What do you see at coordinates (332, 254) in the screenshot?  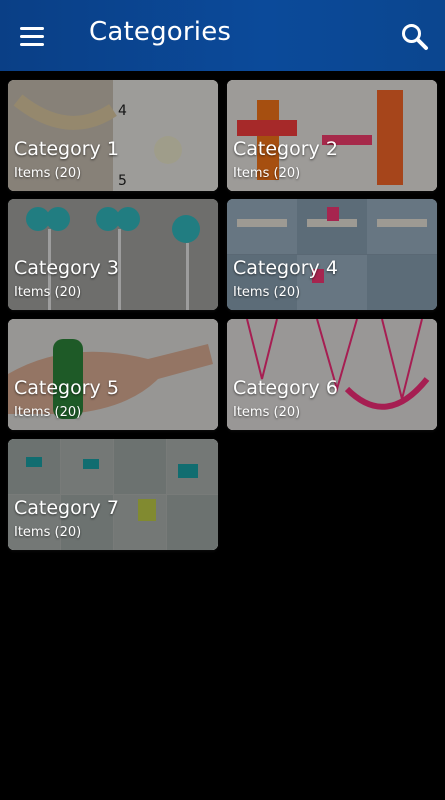 I see `category-card-4: Category 4 Items (20)` at bounding box center [332, 254].